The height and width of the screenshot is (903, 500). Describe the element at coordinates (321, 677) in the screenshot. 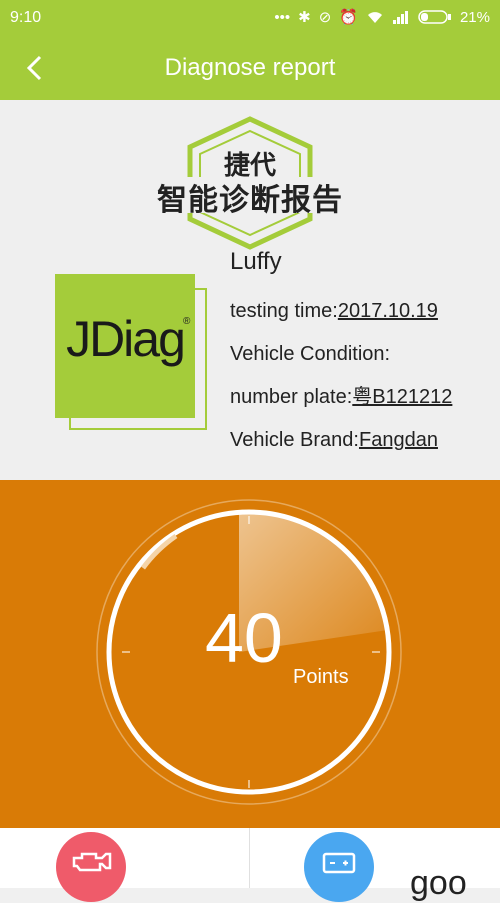

I see `score-unit: Points` at that location.